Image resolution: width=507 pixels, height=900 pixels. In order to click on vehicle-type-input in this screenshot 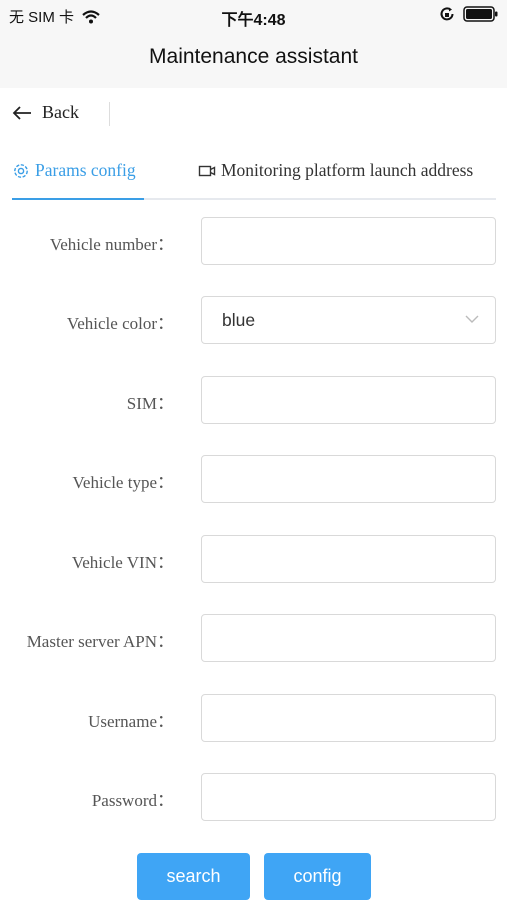, I will do `click(348, 479)`.